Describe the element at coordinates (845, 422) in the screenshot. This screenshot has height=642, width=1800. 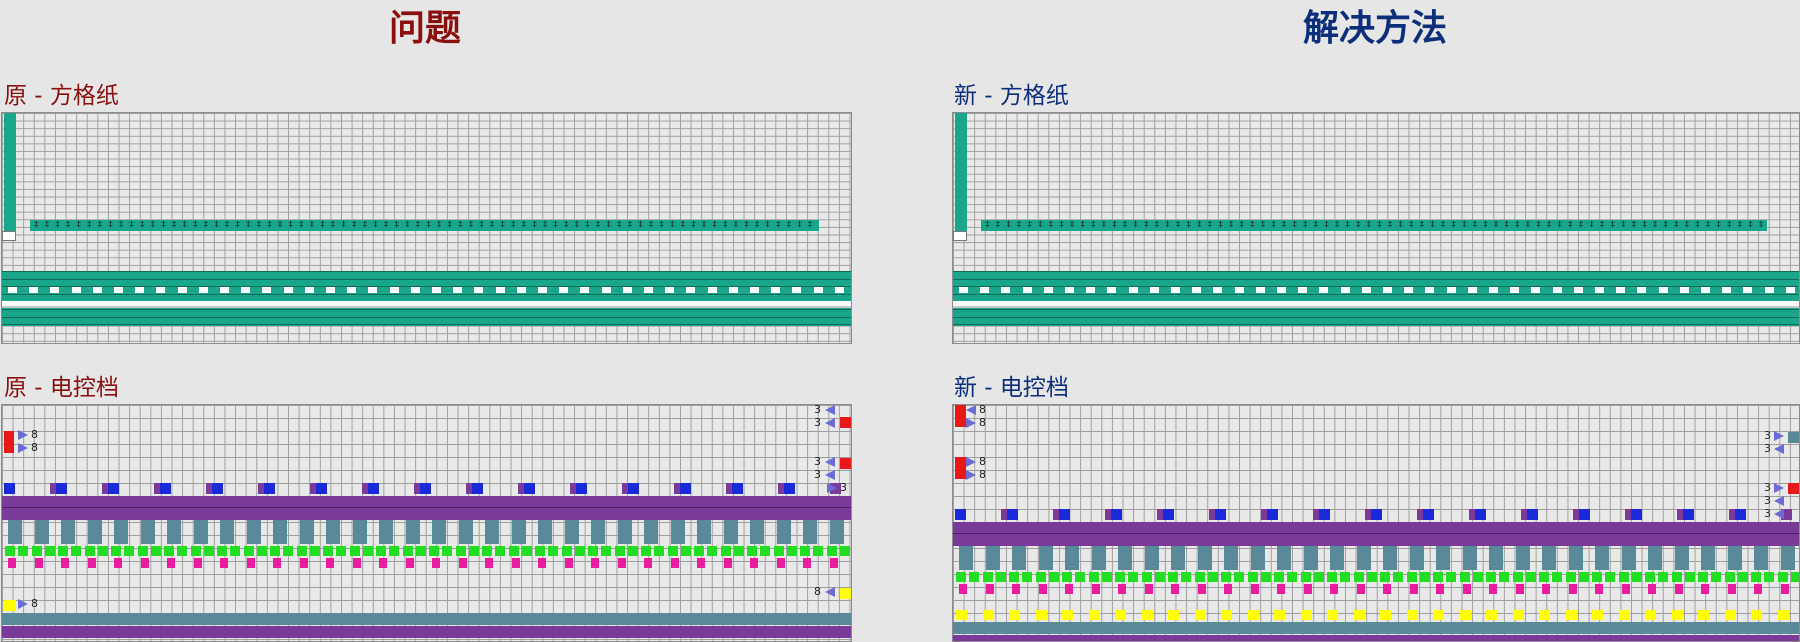
I see `red-marker` at that location.